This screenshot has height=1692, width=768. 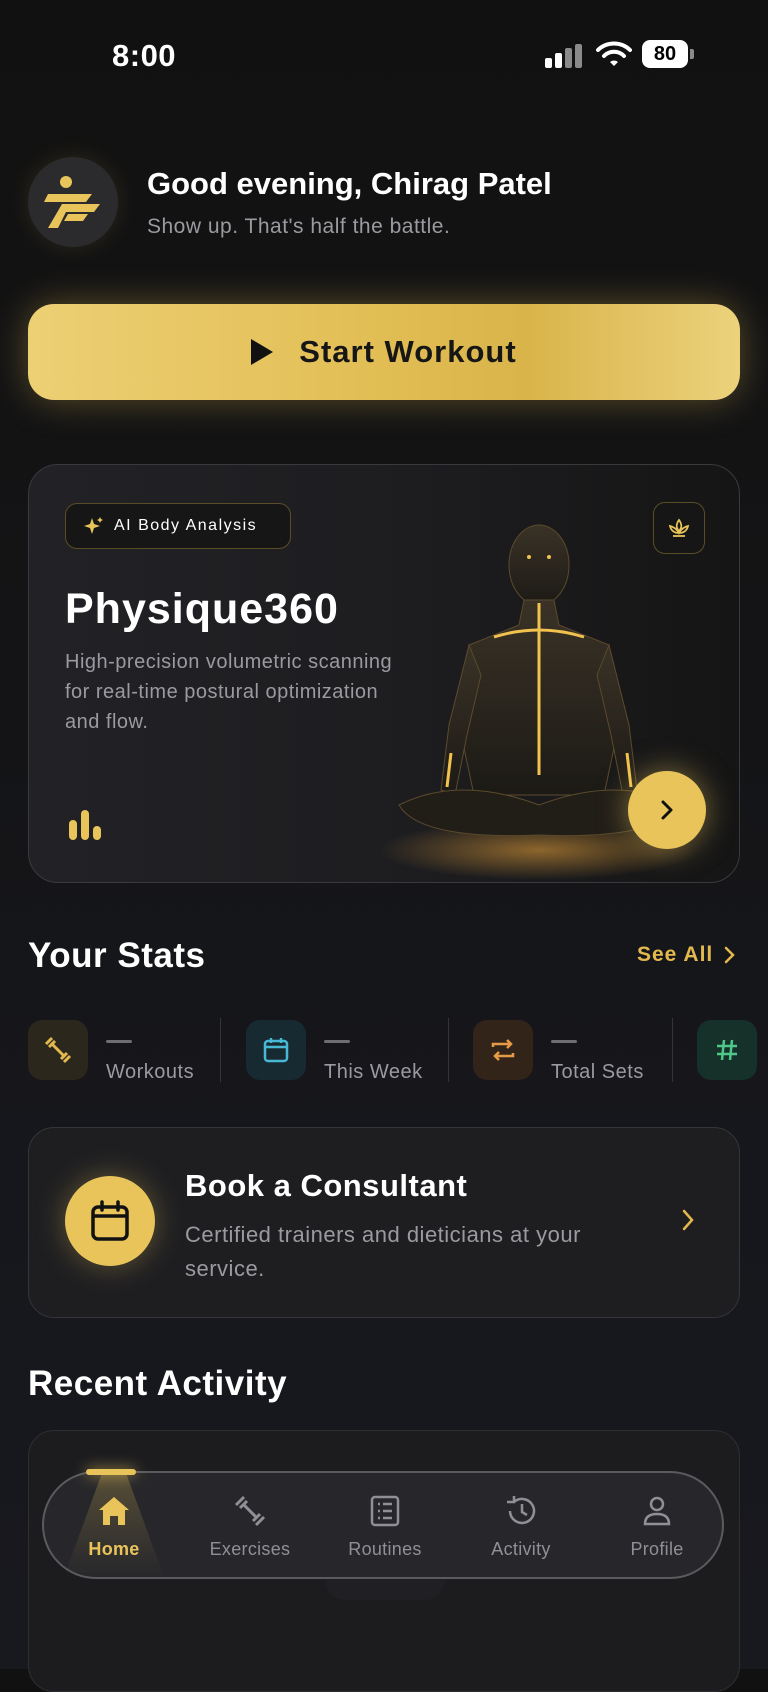 What do you see at coordinates (349, 183) in the screenshot?
I see `greeting-title: Good evening, Chirag Patel` at bounding box center [349, 183].